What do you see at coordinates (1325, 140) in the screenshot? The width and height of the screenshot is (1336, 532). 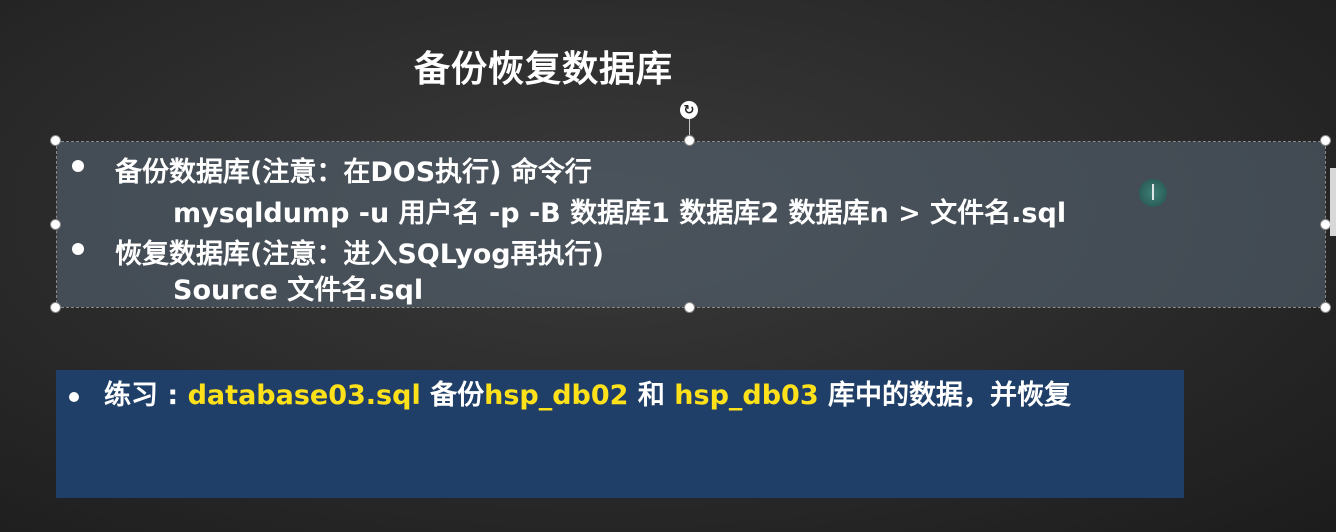 I see `resize-handle-top-right` at bounding box center [1325, 140].